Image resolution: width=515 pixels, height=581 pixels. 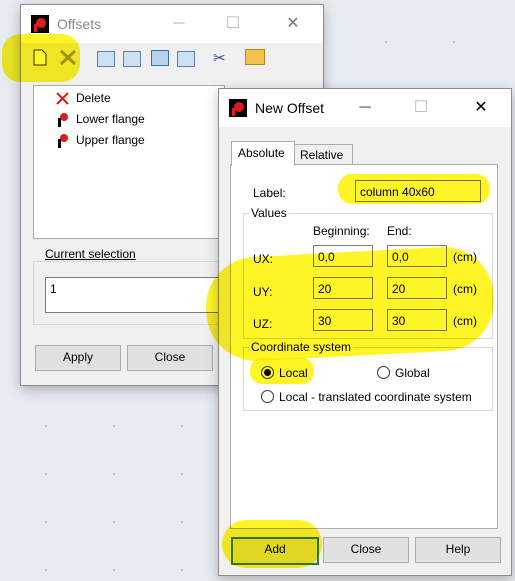 I want to click on offsets-list: Delete Lower flange Upper flange, so click(x=129, y=162).